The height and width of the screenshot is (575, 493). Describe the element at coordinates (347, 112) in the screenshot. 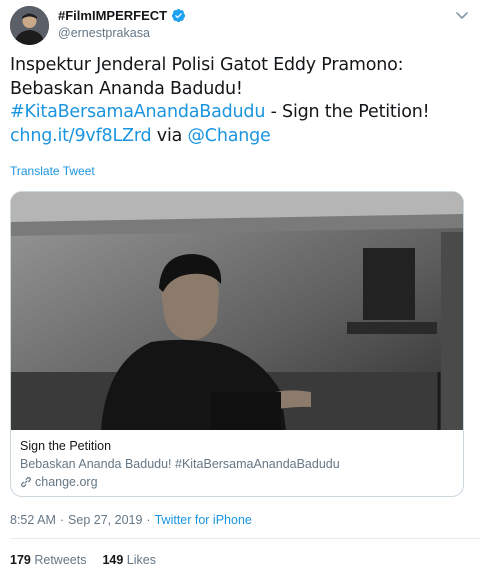

I see `tweet-text-line-3-rest: - Sign the Petition!` at that location.